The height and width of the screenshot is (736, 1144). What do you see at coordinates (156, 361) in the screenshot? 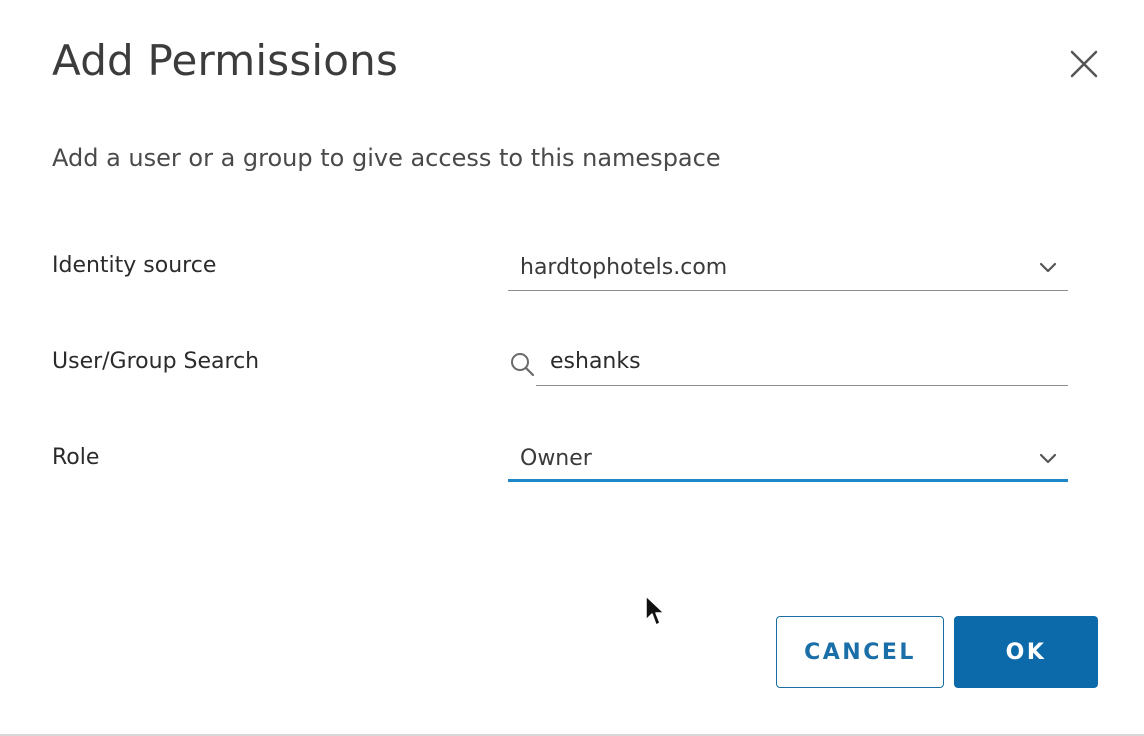
I see `user-group-search-label: User/Group Search` at bounding box center [156, 361].